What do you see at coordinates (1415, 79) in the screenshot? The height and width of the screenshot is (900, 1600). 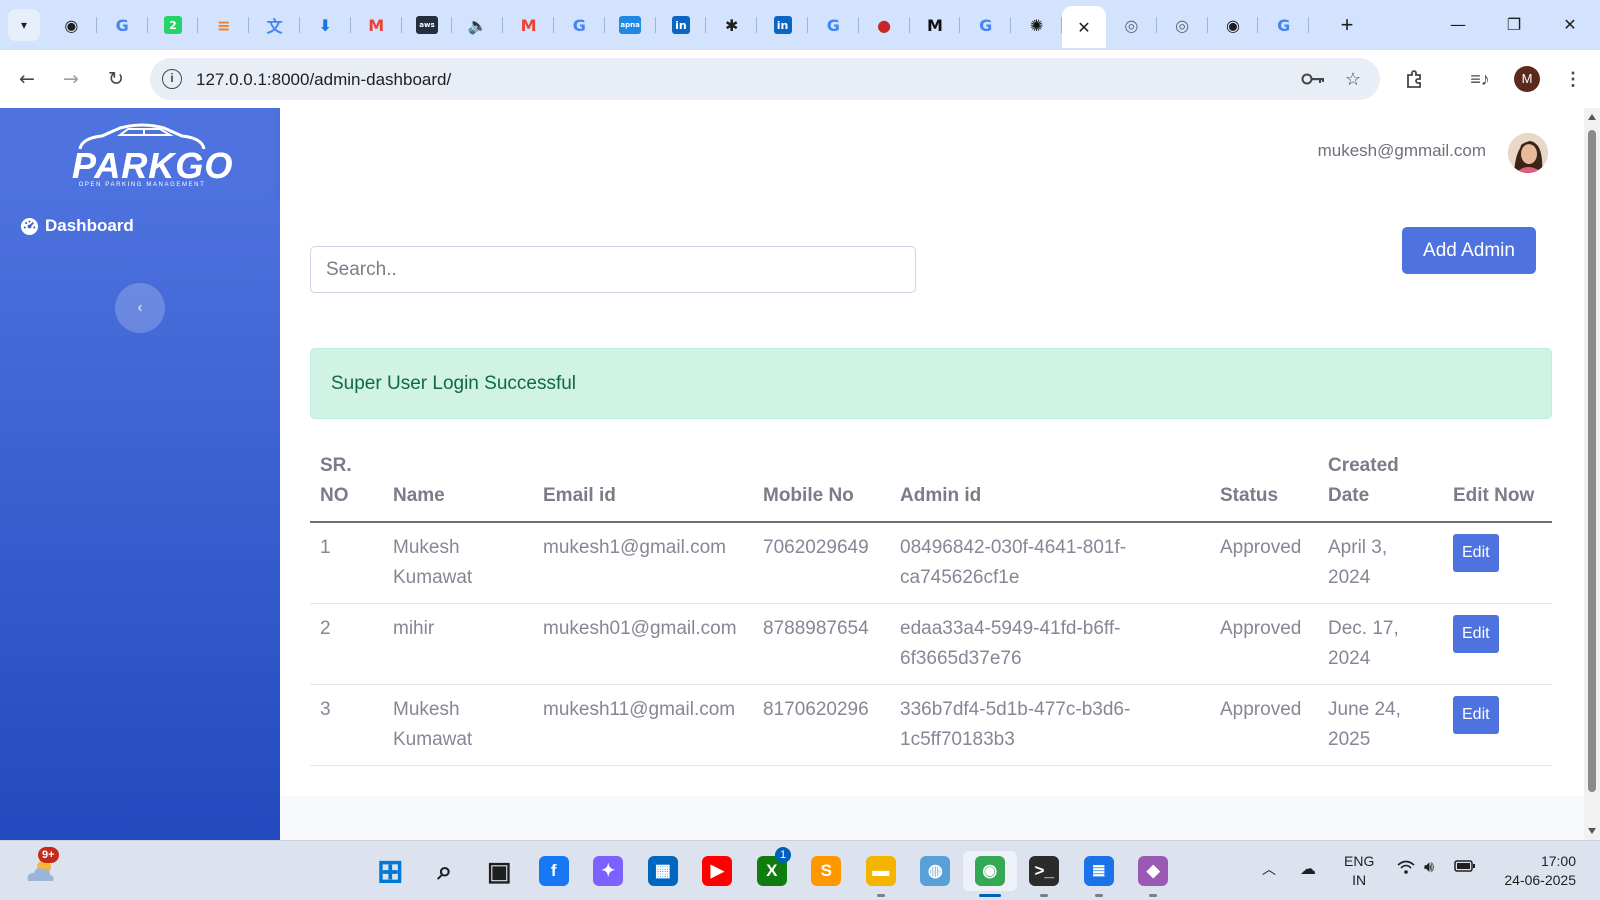 I see `extensions-icon` at bounding box center [1415, 79].